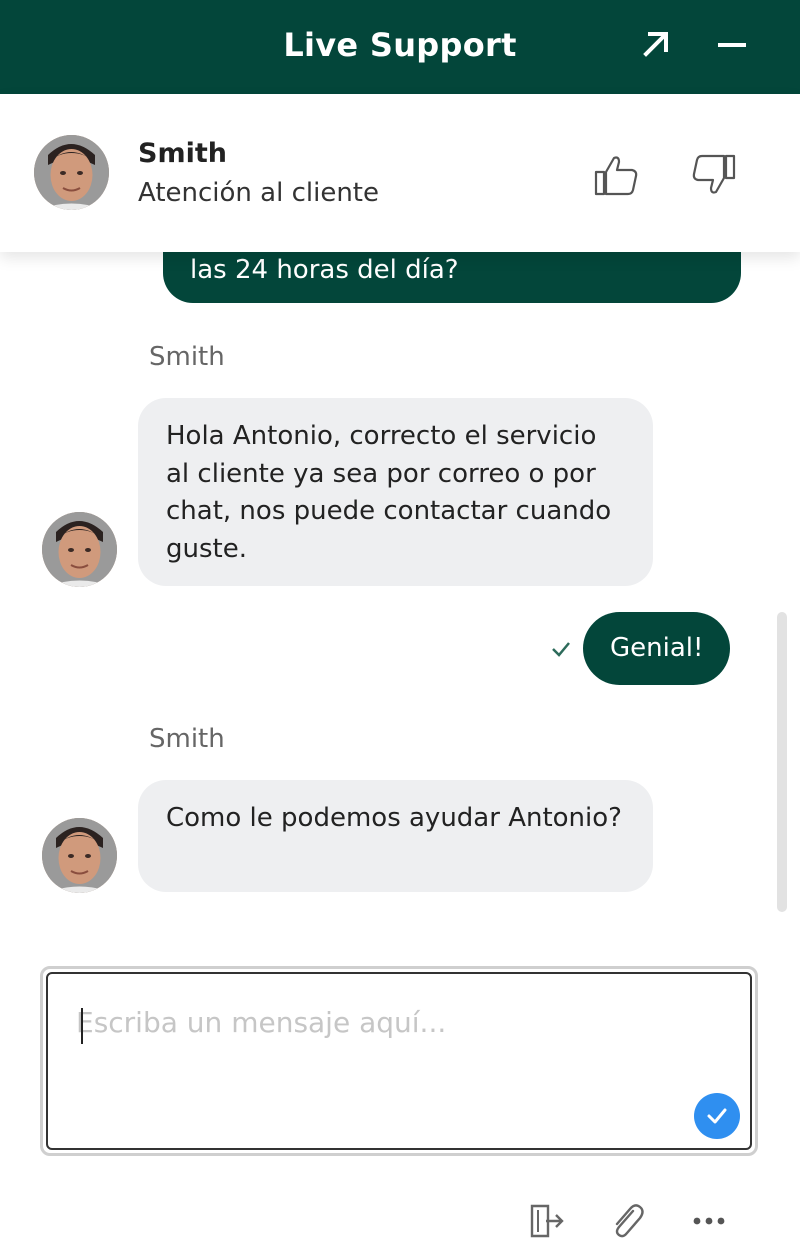  I want to click on scrollbar, so click(782, 762).